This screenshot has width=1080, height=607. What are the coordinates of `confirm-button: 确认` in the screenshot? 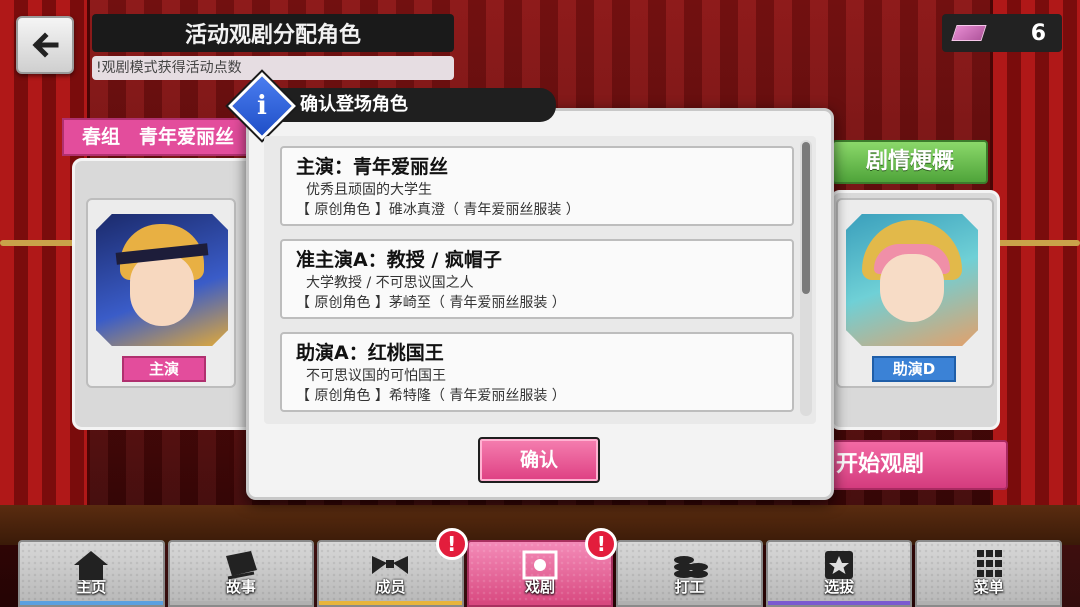 It's located at (539, 460).